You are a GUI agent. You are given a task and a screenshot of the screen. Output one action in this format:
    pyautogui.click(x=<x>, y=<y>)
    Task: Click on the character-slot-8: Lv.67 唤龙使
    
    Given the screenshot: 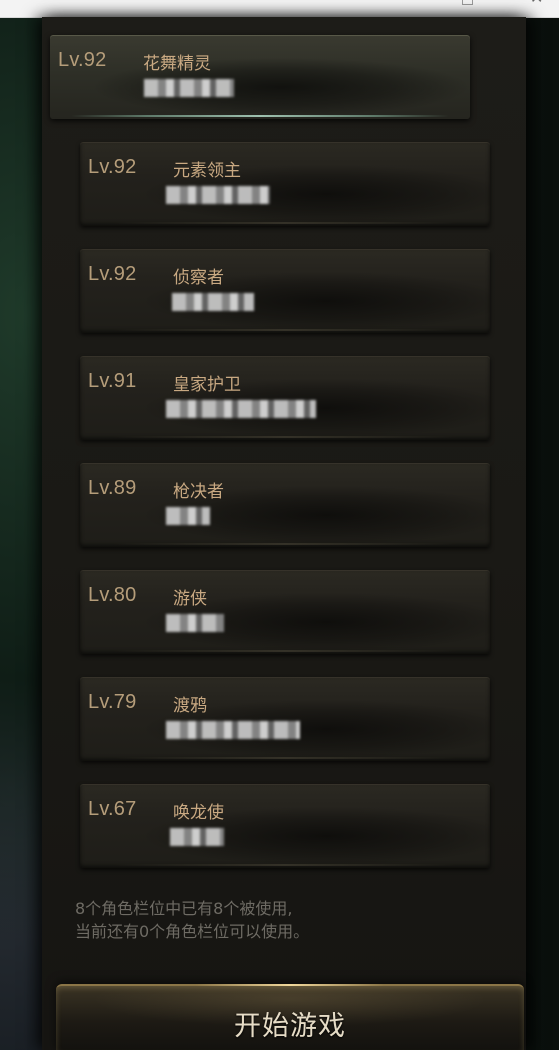 What is the action you would take?
    pyautogui.click(x=285, y=826)
    